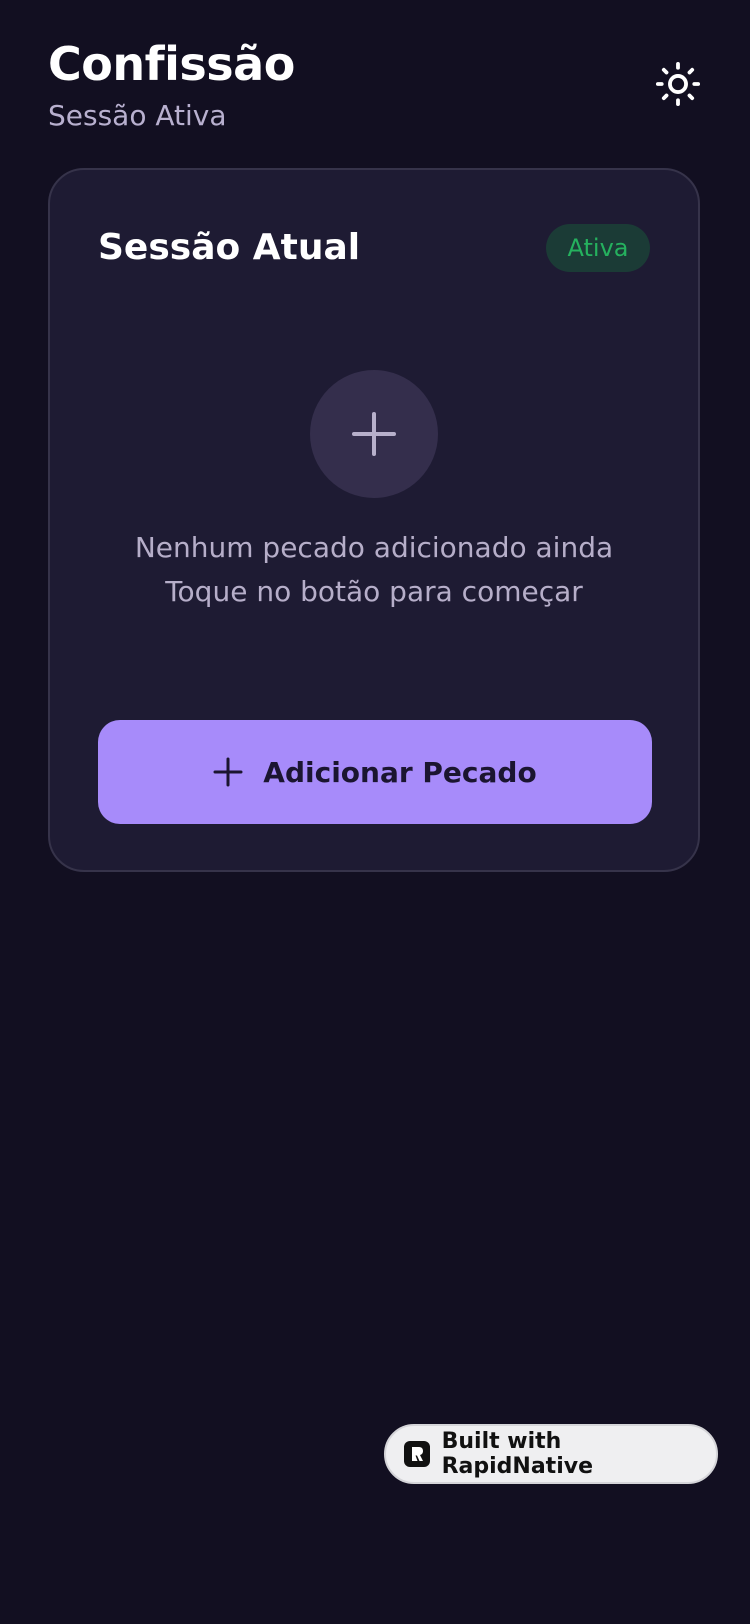  I want to click on add-sin-button: Adicionar Pecado, so click(375, 772).